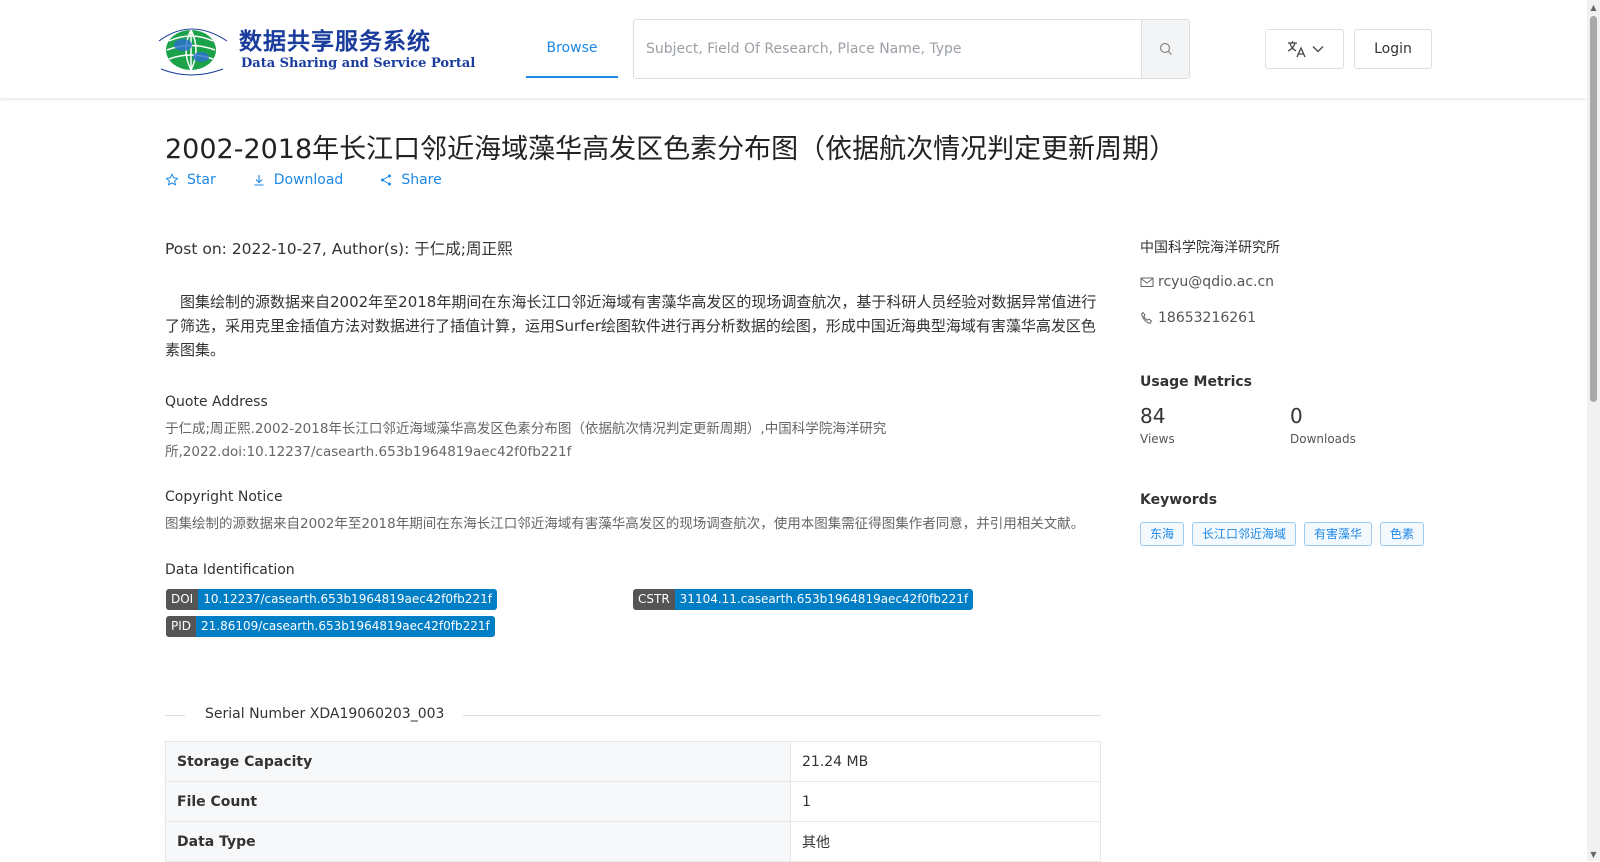 This screenshot has height=862, width=1600. Describe the element at coordinates (1147, 282) in the screenshot. I see `mail-icon` at that location.